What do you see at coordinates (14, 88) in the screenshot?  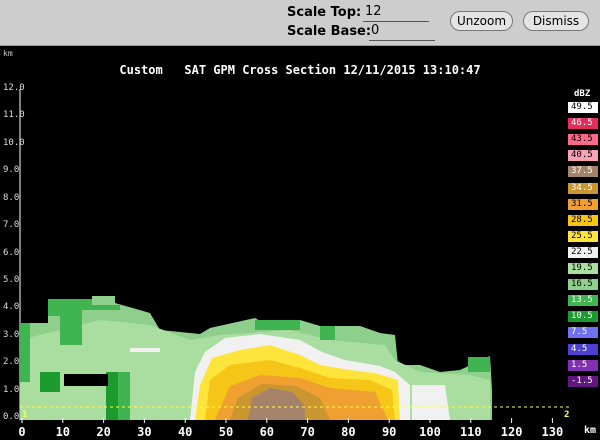 I see `y-tick-label: 12.0` at bounding box center [14, 88].